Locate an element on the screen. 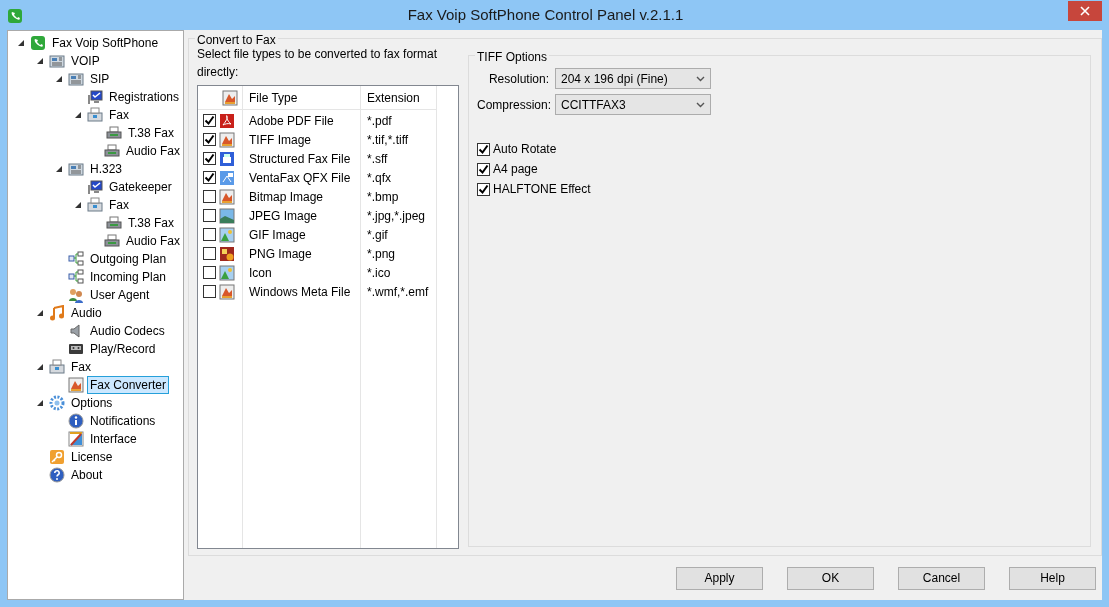  tree-item: SIP is located at coordinates (100, 79).